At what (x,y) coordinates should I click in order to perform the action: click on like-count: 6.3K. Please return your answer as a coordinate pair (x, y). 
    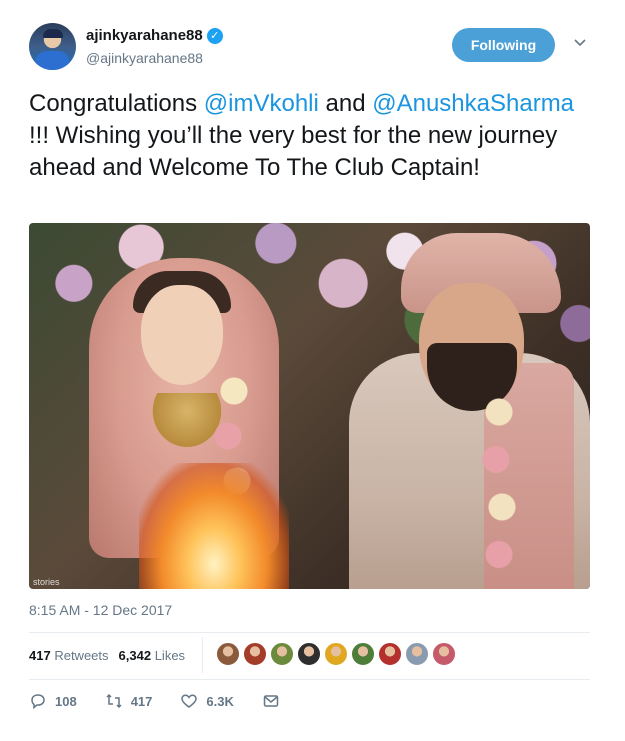
    Looking at the image, I should click on (220, 701).